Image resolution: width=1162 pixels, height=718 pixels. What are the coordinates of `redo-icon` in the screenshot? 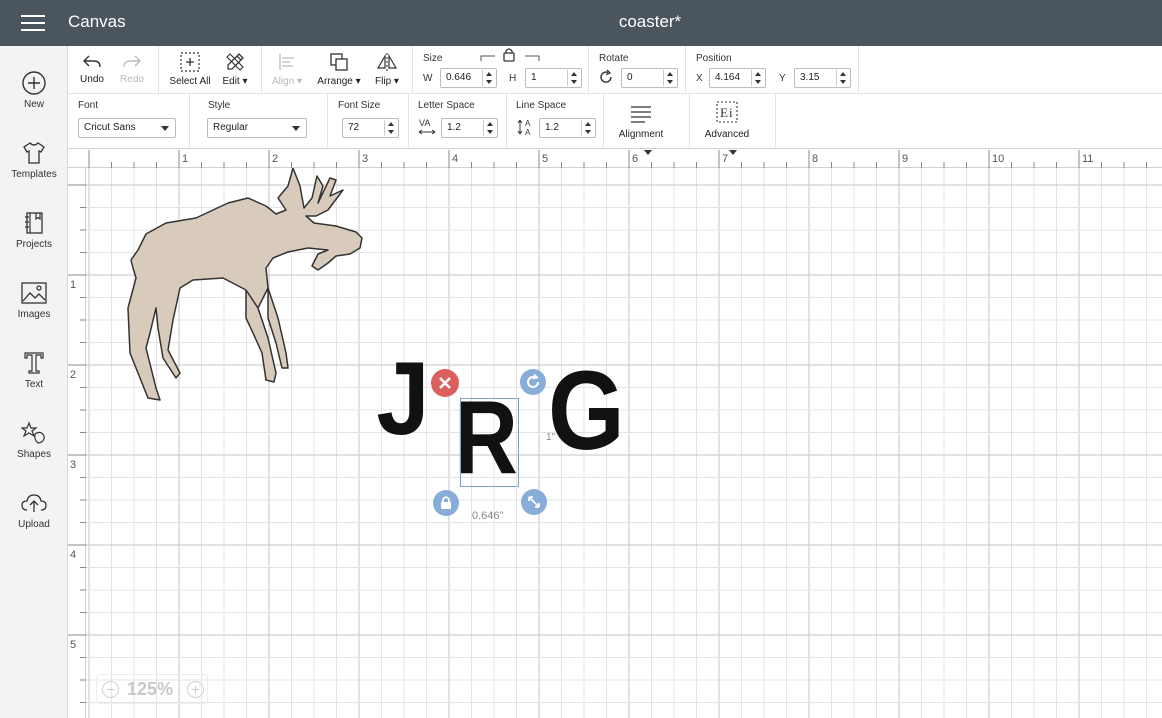 It's located at (132, 61).